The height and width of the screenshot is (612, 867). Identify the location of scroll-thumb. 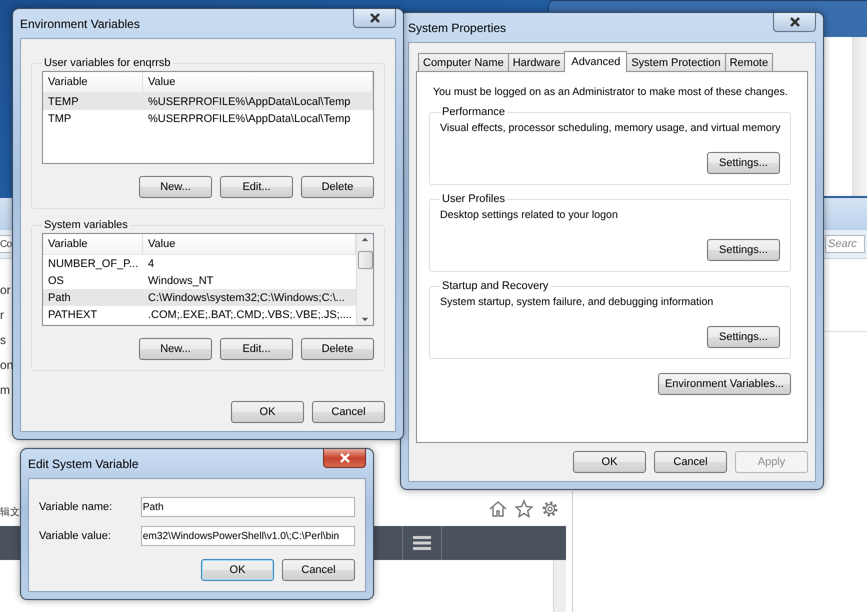
(365, 260).